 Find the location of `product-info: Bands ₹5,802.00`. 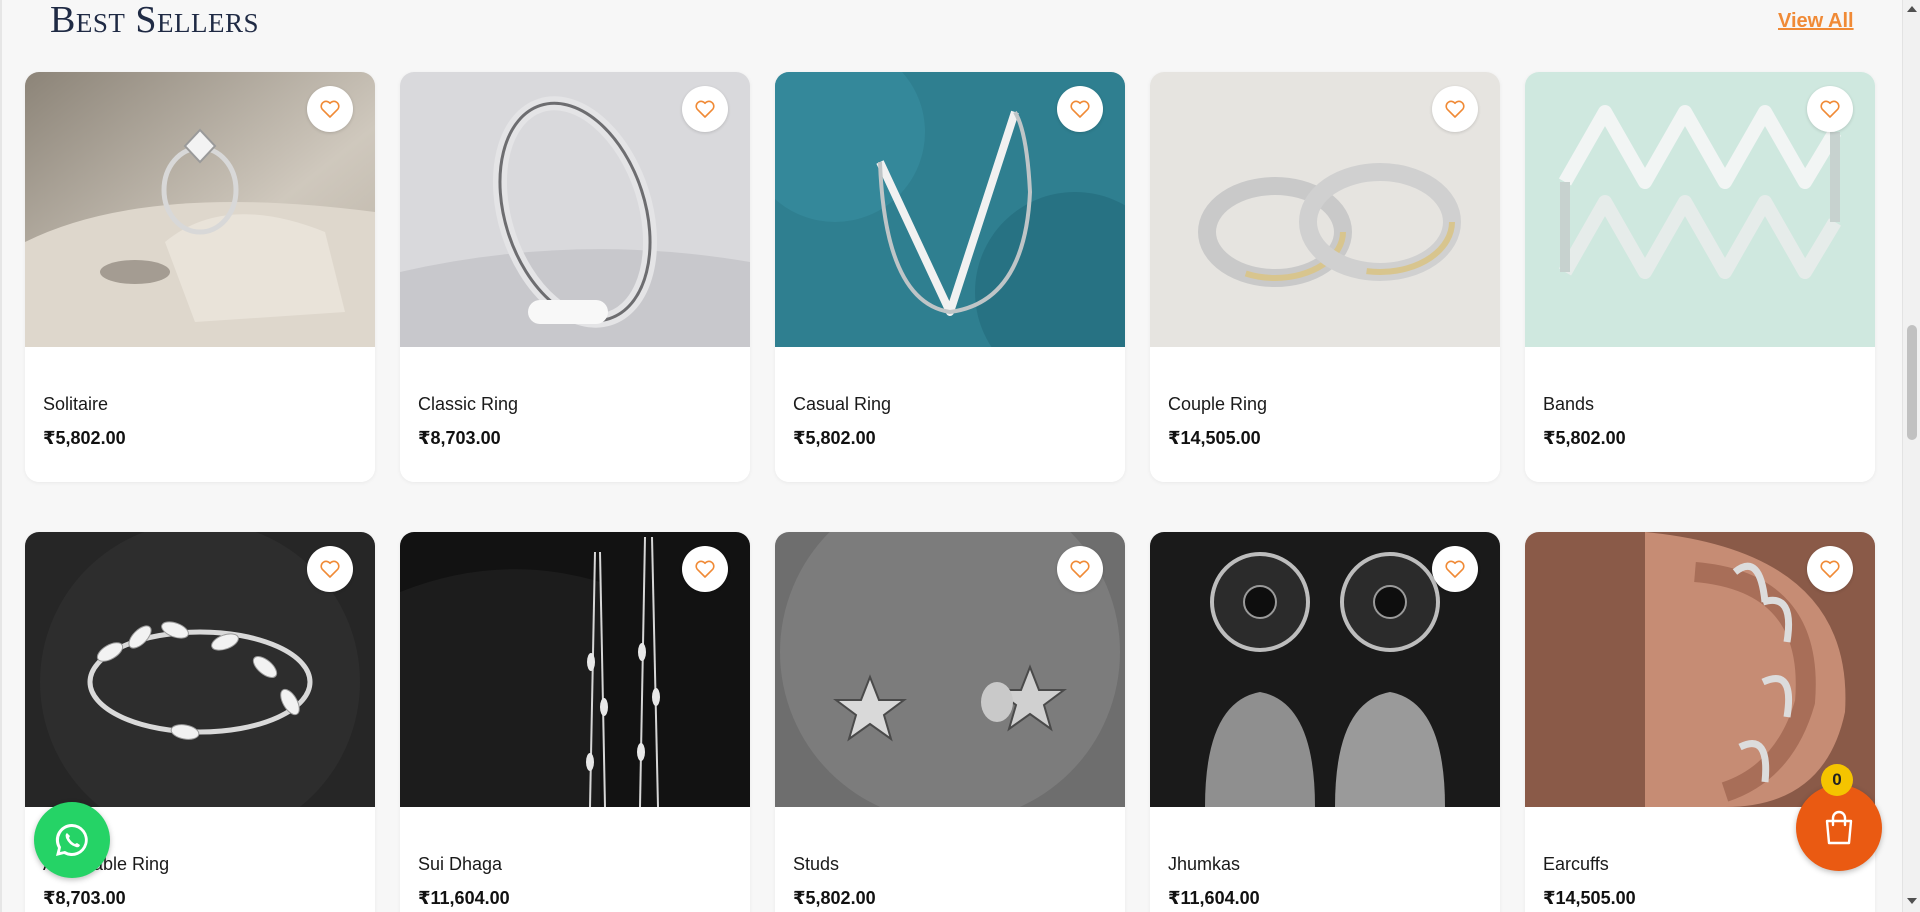

product-info: Bands ₹5,802.00 is located at coordinates (1700, 422).